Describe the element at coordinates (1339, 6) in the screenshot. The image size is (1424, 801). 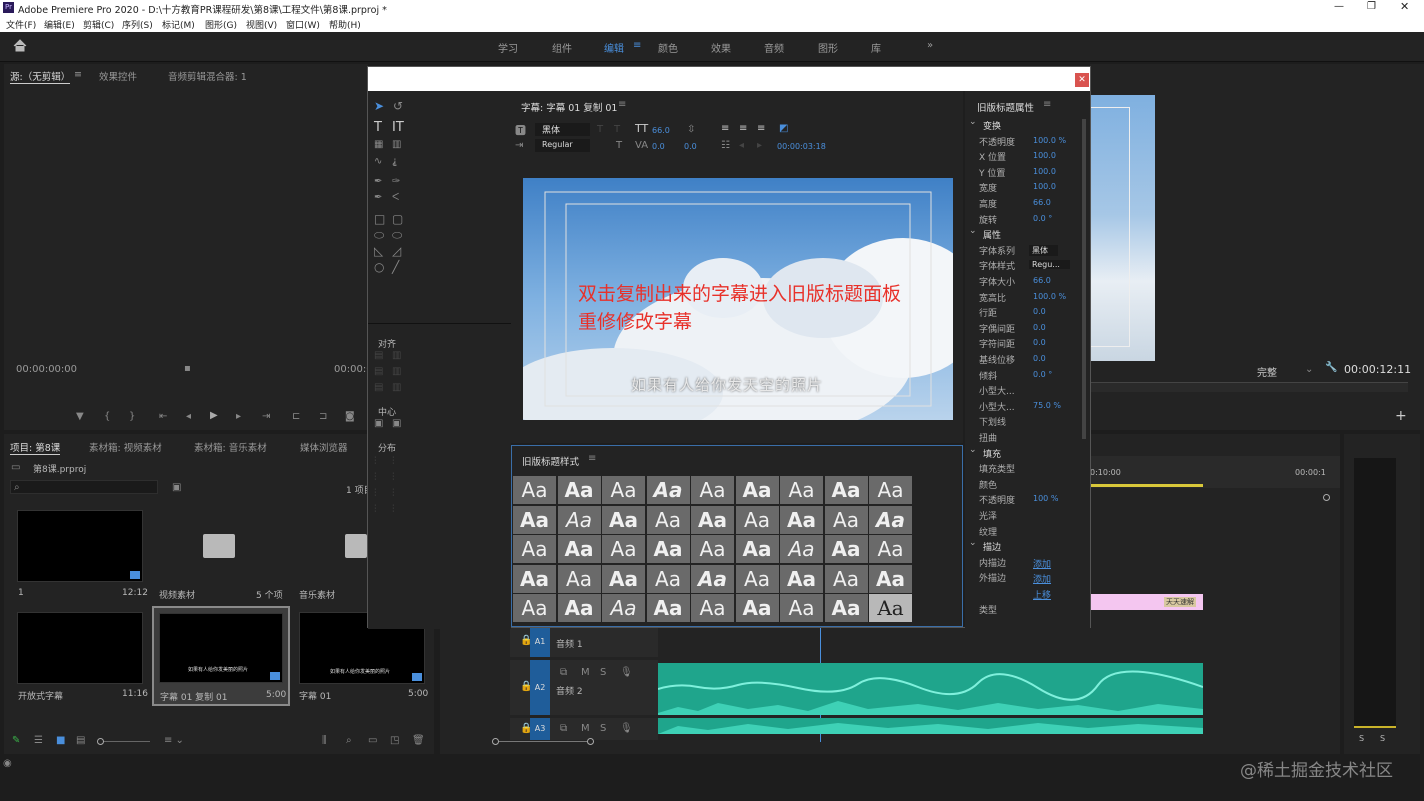
I see `minimize-button: —` at that location.